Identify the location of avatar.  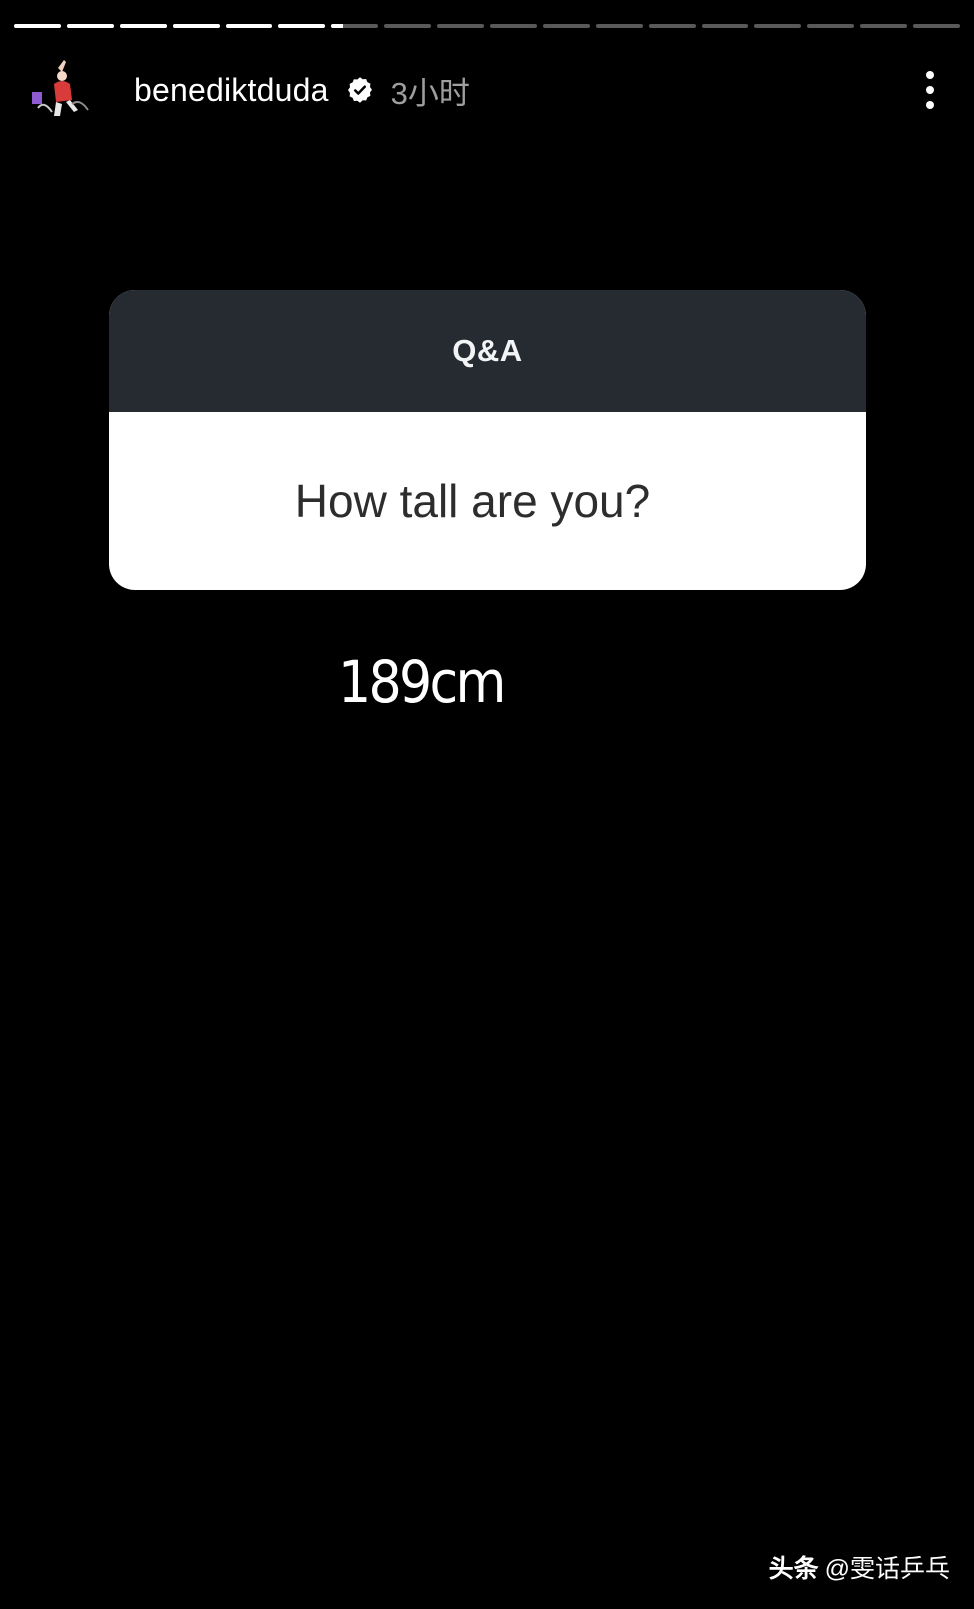
(60, 90).